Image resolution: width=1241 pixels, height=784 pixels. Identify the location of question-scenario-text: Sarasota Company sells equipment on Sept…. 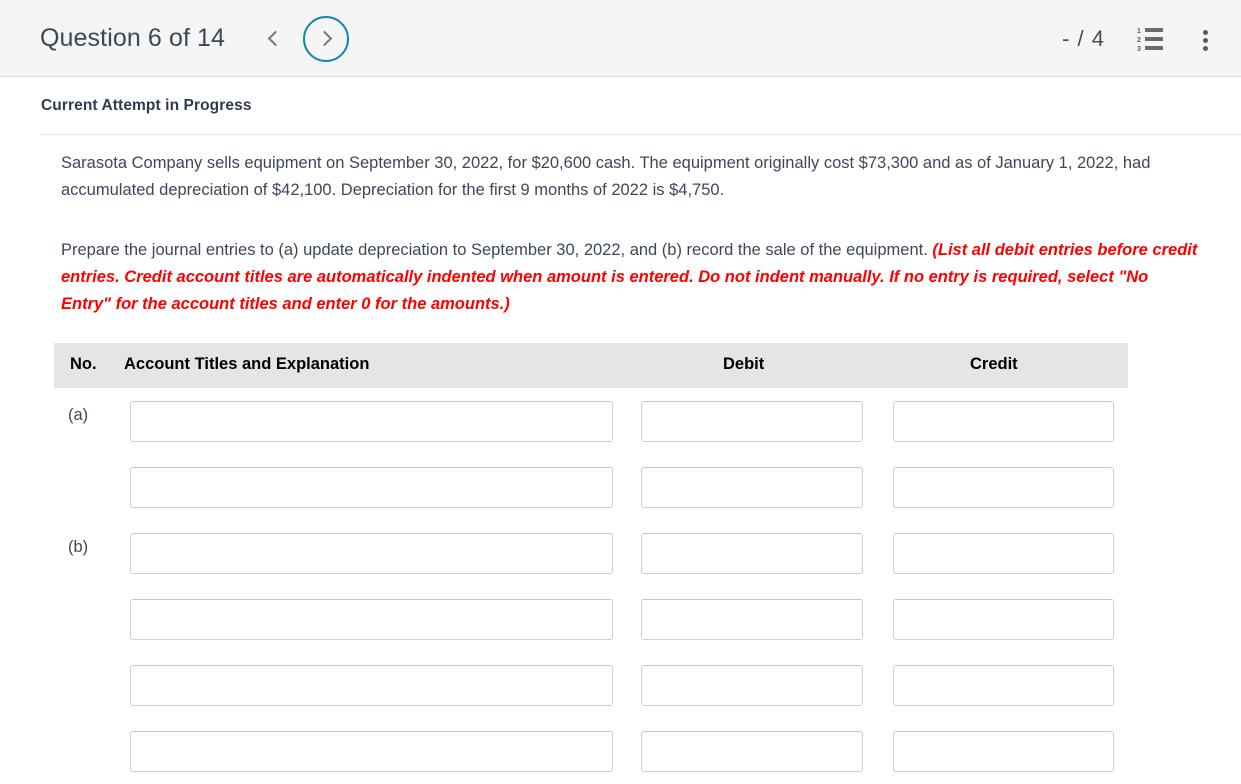
(606, 176).